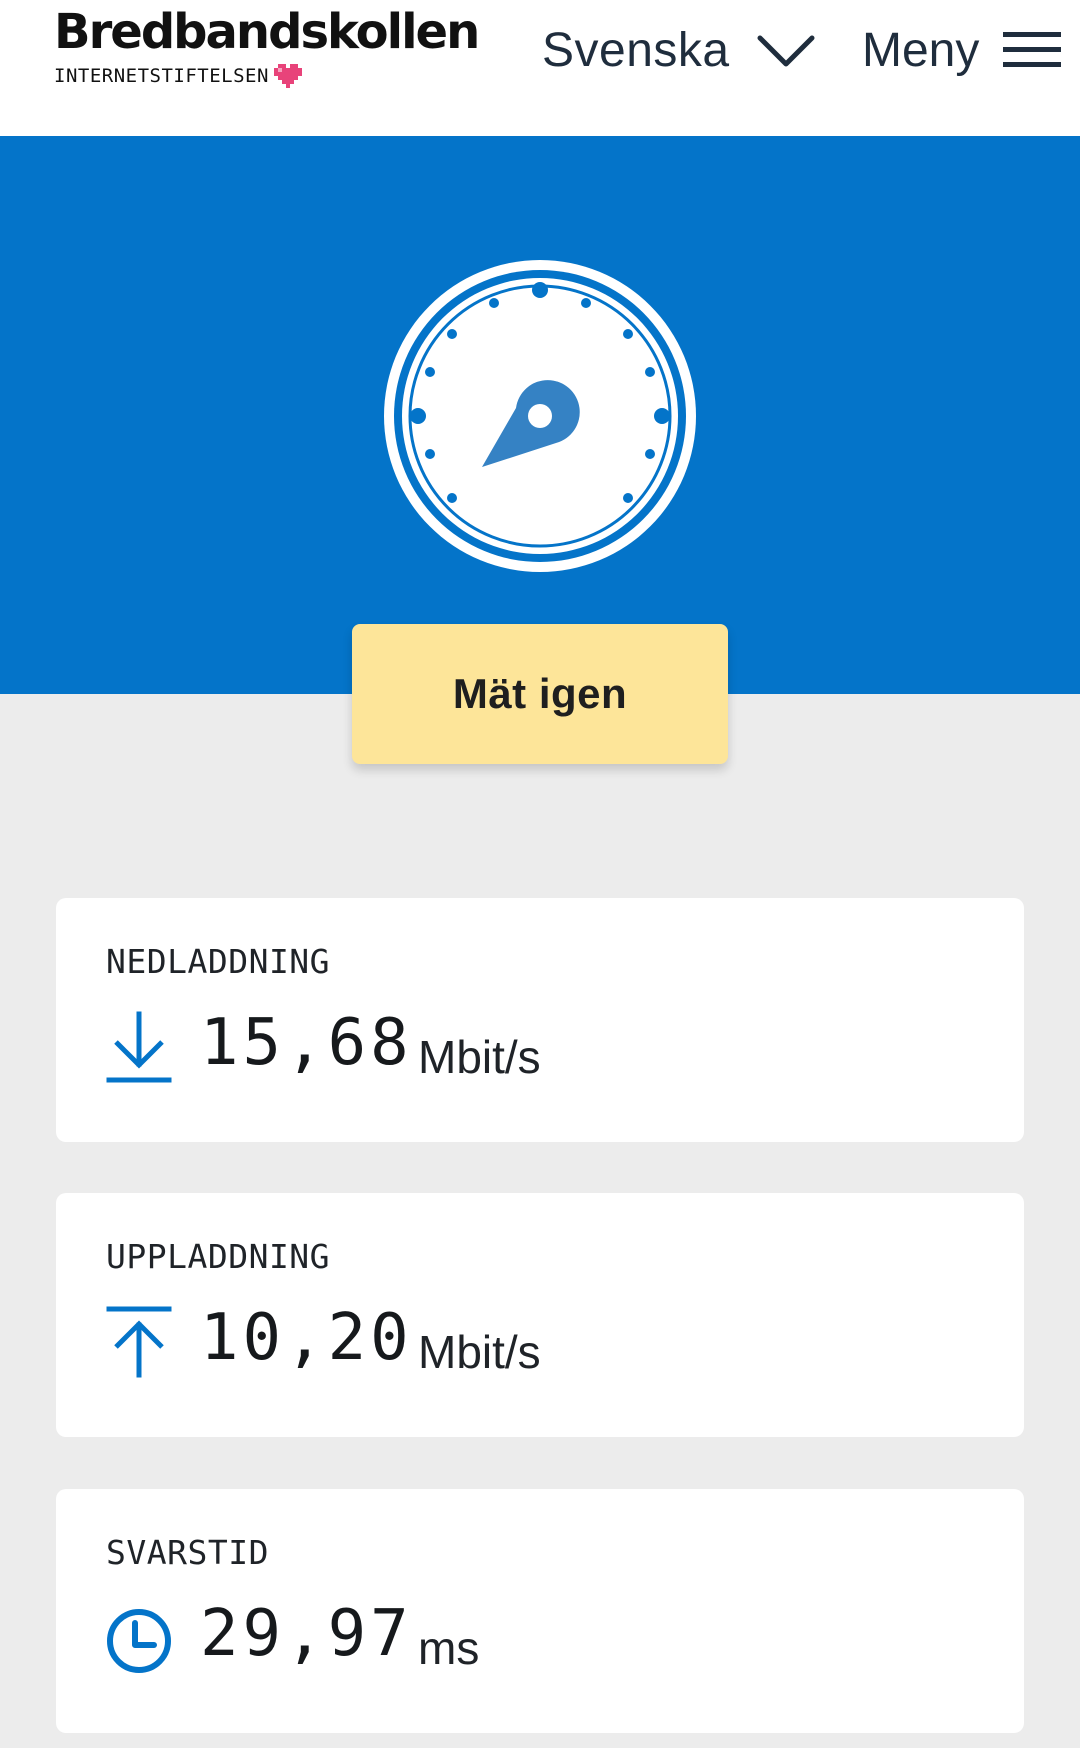 This screenshot has height=1748, width=1080. Describe the element at coordinates (267, 32) in the screenshot. I see `logo-title: Bredbandskollen` at that location.